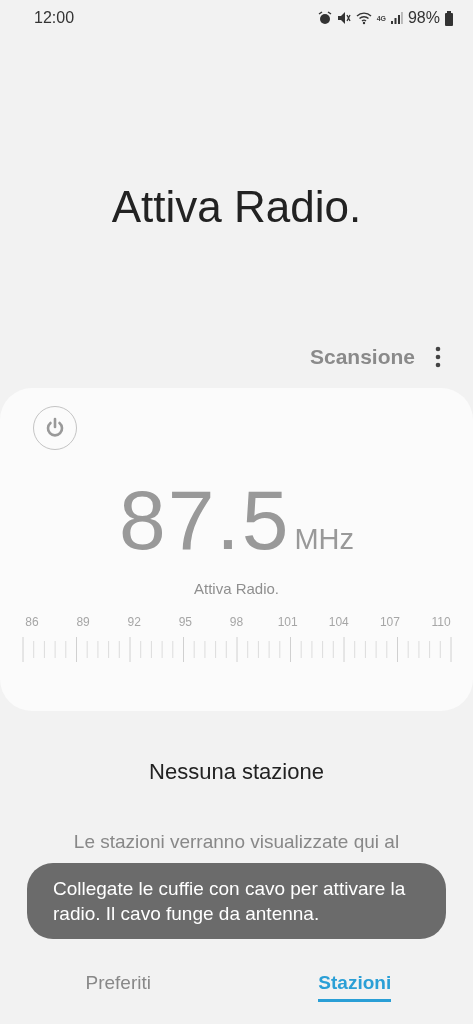 The width and height of the screenshot is (473, 1024). I want to click on scale-label: 110, so click(441, 622).